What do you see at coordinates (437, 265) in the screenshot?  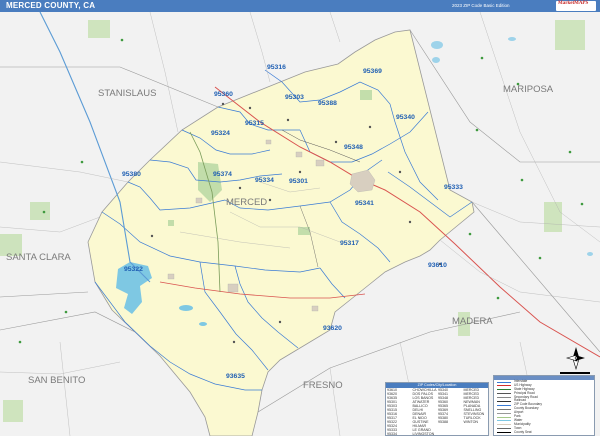 I see `zip-label: 93610` at bounding box center [437, 265].